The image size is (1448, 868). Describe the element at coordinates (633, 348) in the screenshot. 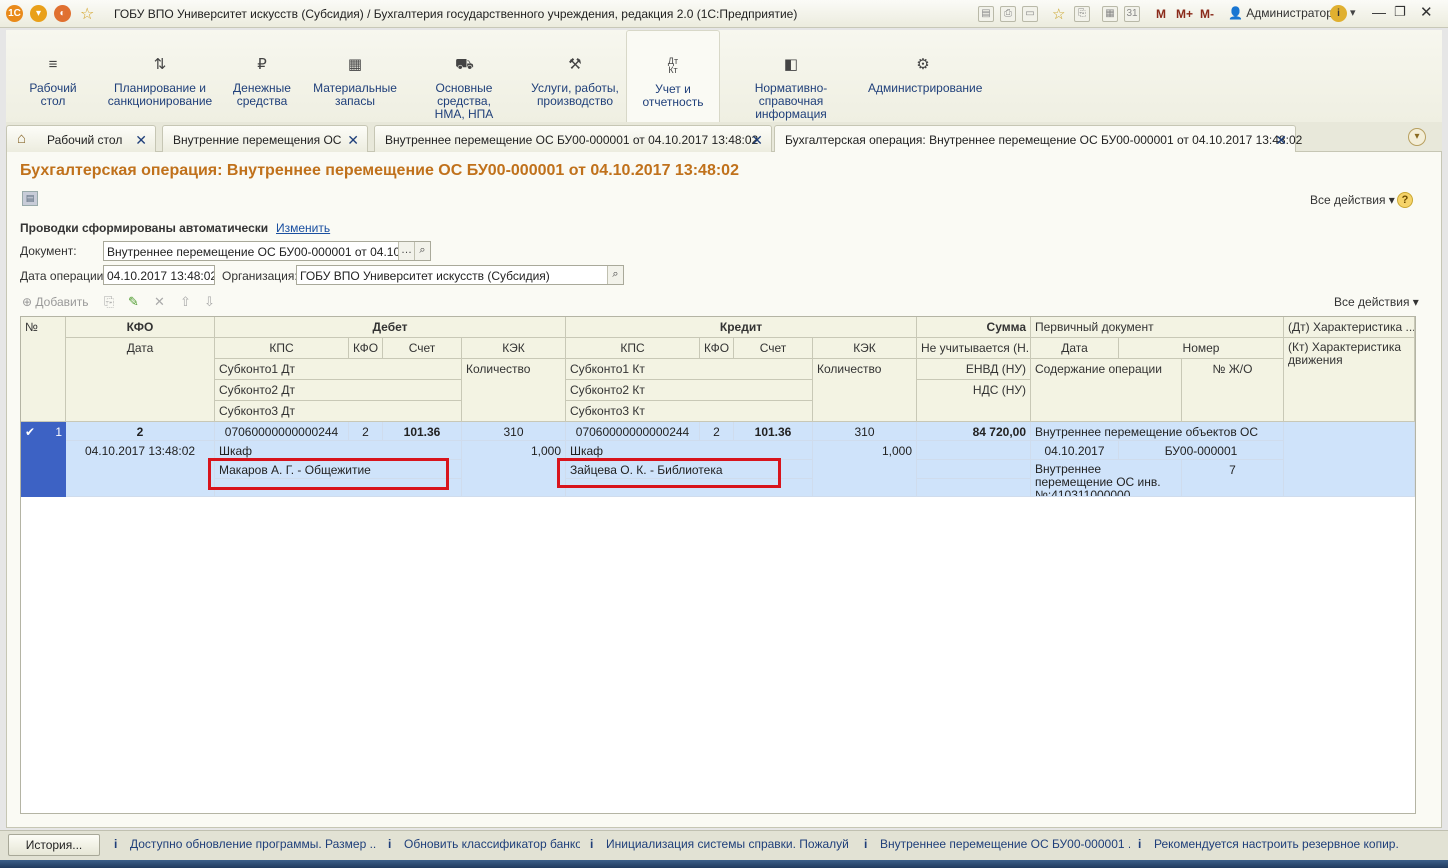

I see `col-kt-kps-header: КПС` at that location.